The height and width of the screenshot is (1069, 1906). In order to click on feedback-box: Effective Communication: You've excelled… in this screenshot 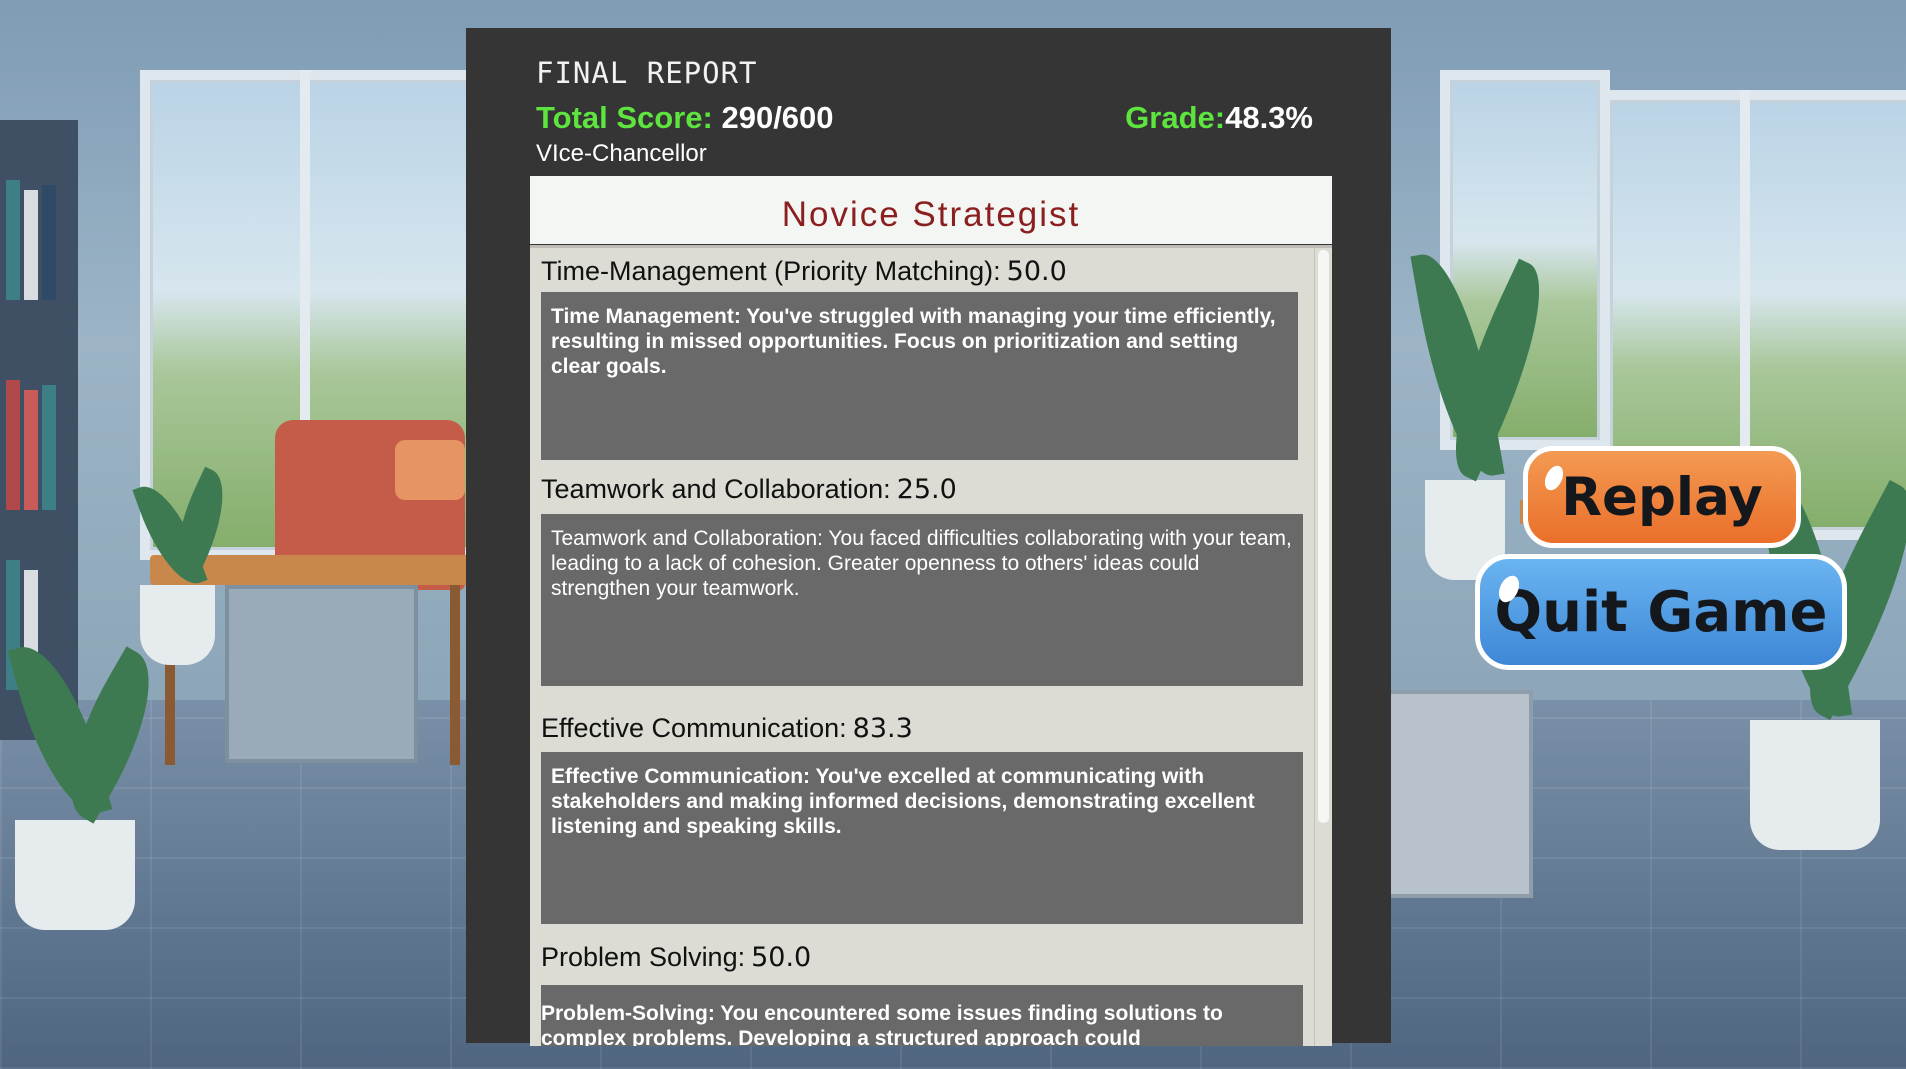, I will do `click(922, 838)`.